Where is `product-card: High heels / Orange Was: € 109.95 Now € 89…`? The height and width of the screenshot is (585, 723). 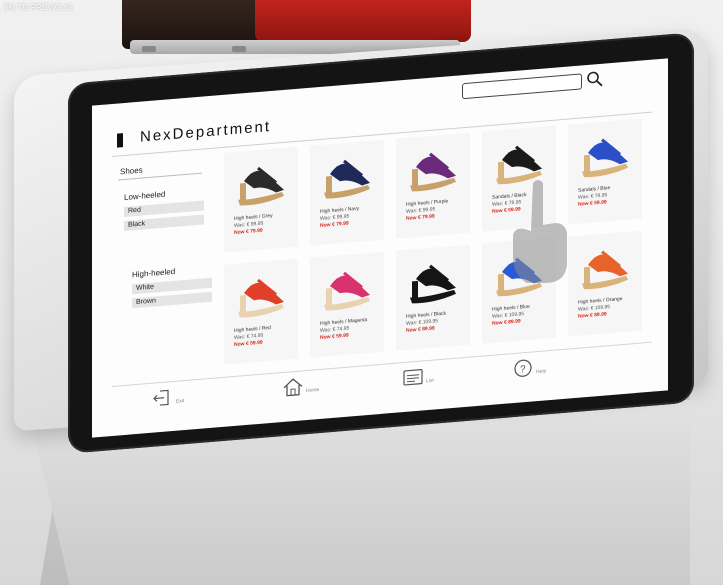
product-card: High heels / Orange Was: € 109.95 Now € 89… is located at coordinates (605, 283).